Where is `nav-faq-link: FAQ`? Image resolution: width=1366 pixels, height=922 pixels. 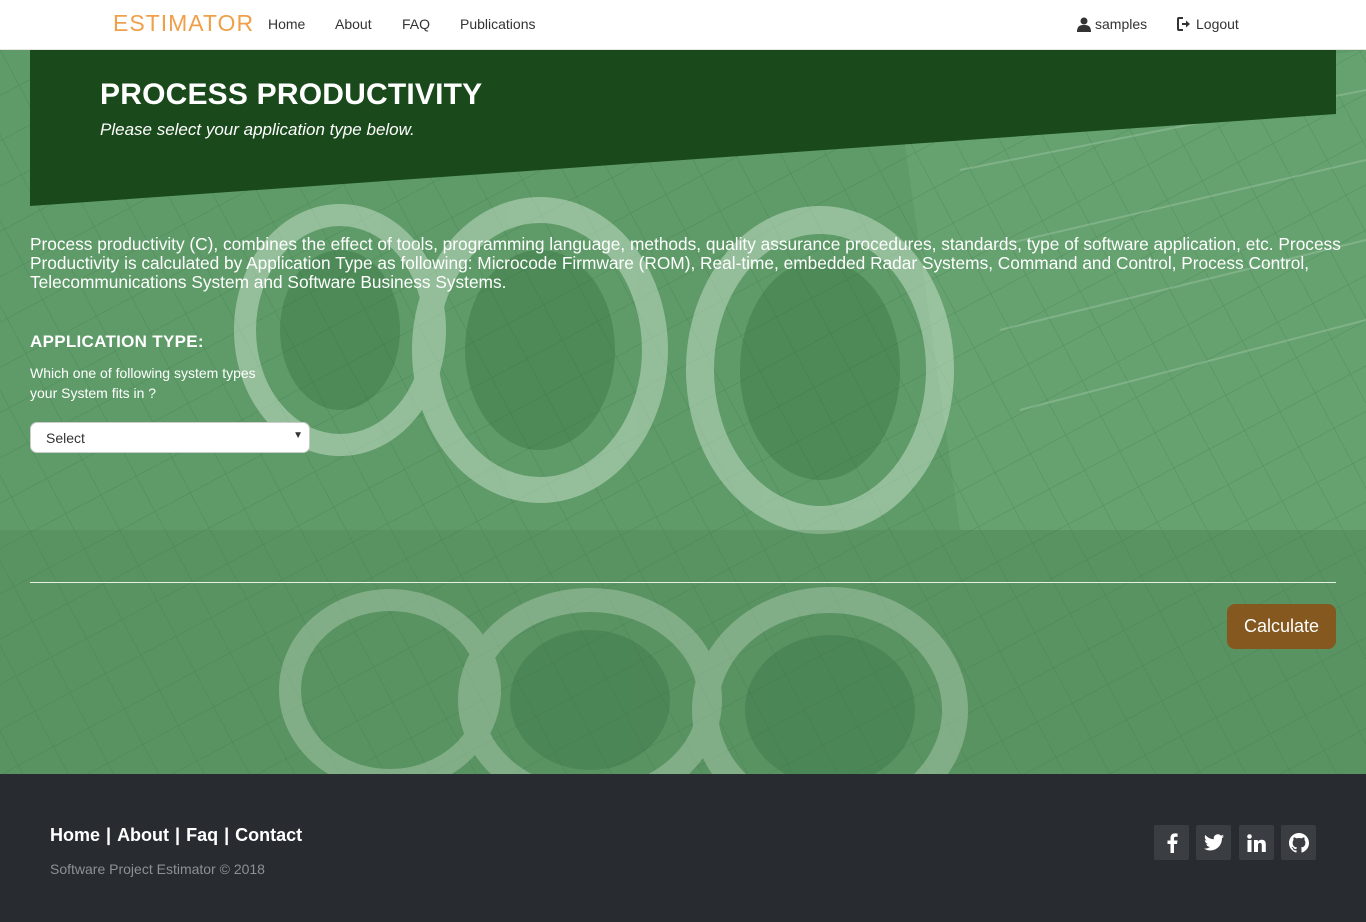
nav-faq-link: FAQ is located at coordinates (416, 24).